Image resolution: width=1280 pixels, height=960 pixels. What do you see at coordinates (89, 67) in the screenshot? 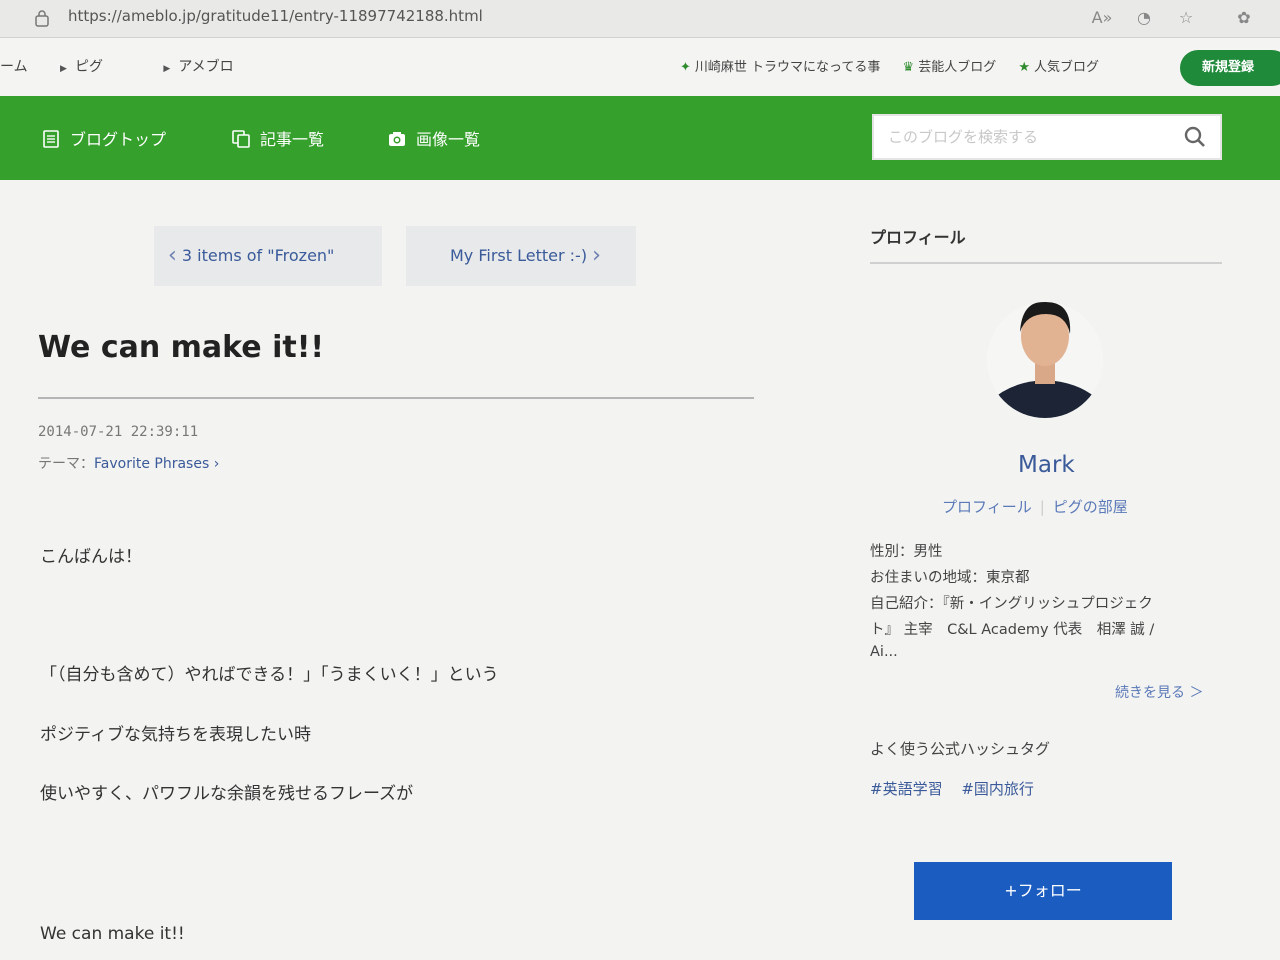
I see `crumb-pigg: ピグ` at bounding box center [89, 67].